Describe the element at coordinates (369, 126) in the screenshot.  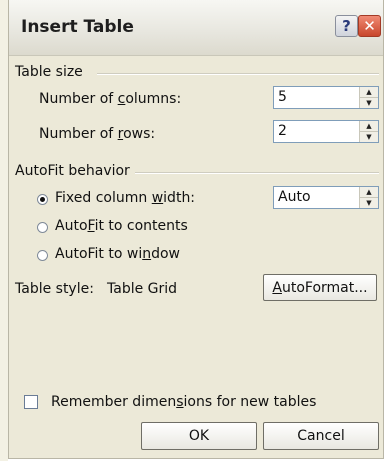
I see `rows-up-arrow-icon: ▲` at that location.